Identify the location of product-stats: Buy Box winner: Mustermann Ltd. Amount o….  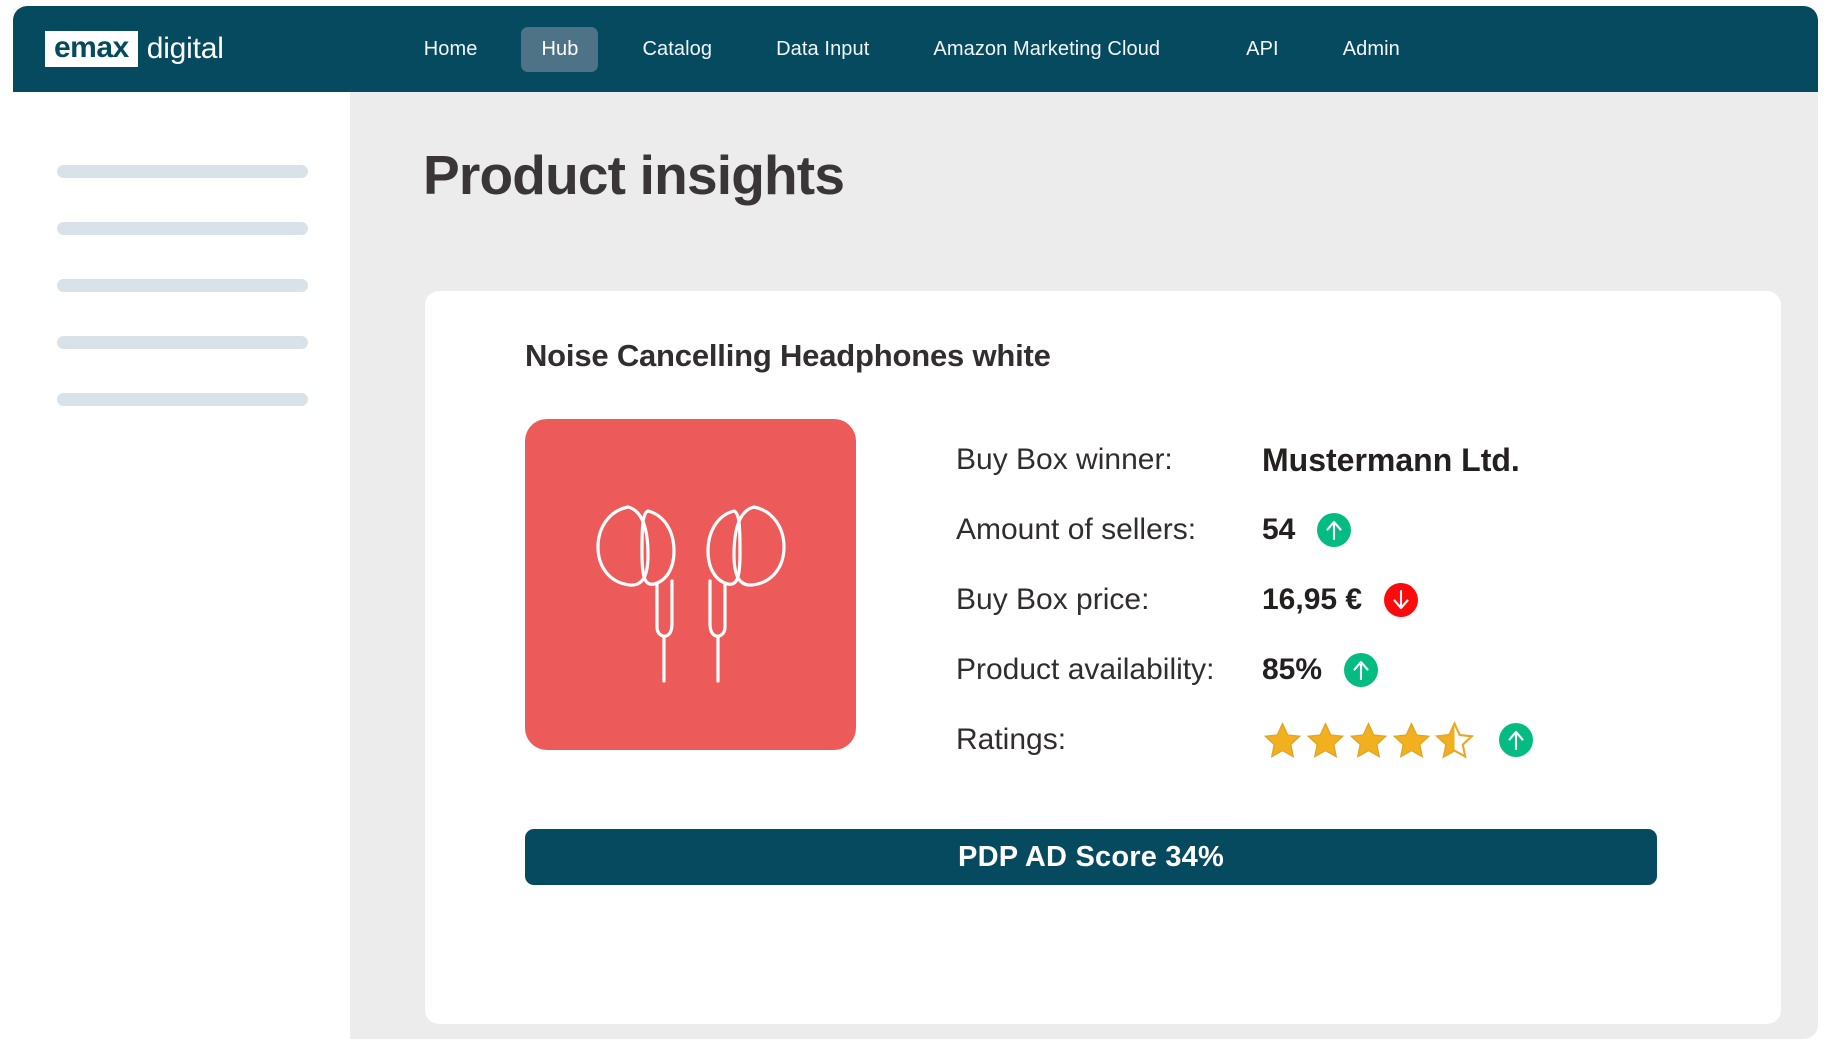
(1244, 597).